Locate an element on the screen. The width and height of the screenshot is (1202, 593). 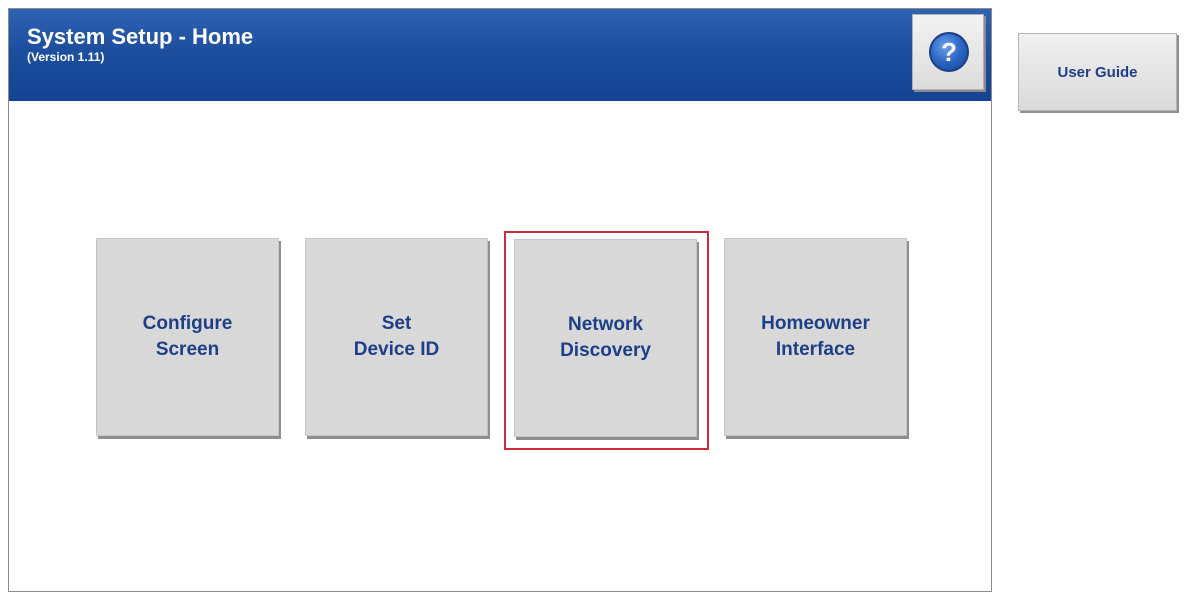
network-discovery-label: Network Discovery is located at coordinates (605, 337).